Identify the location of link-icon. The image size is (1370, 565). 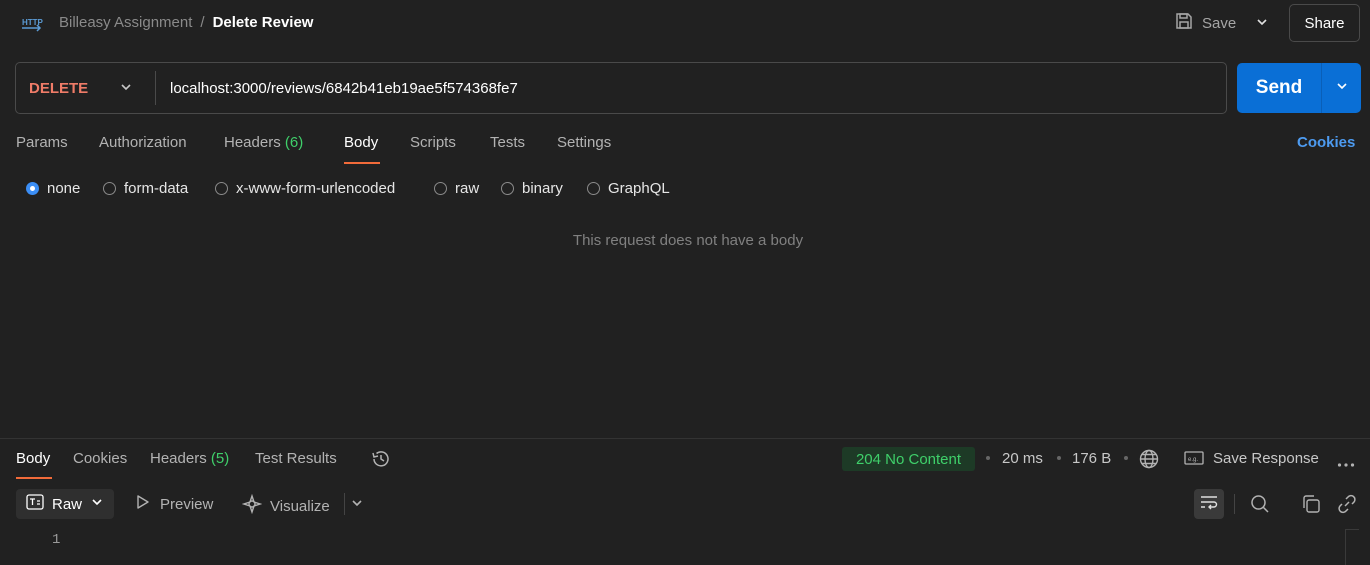
(1347, 506).